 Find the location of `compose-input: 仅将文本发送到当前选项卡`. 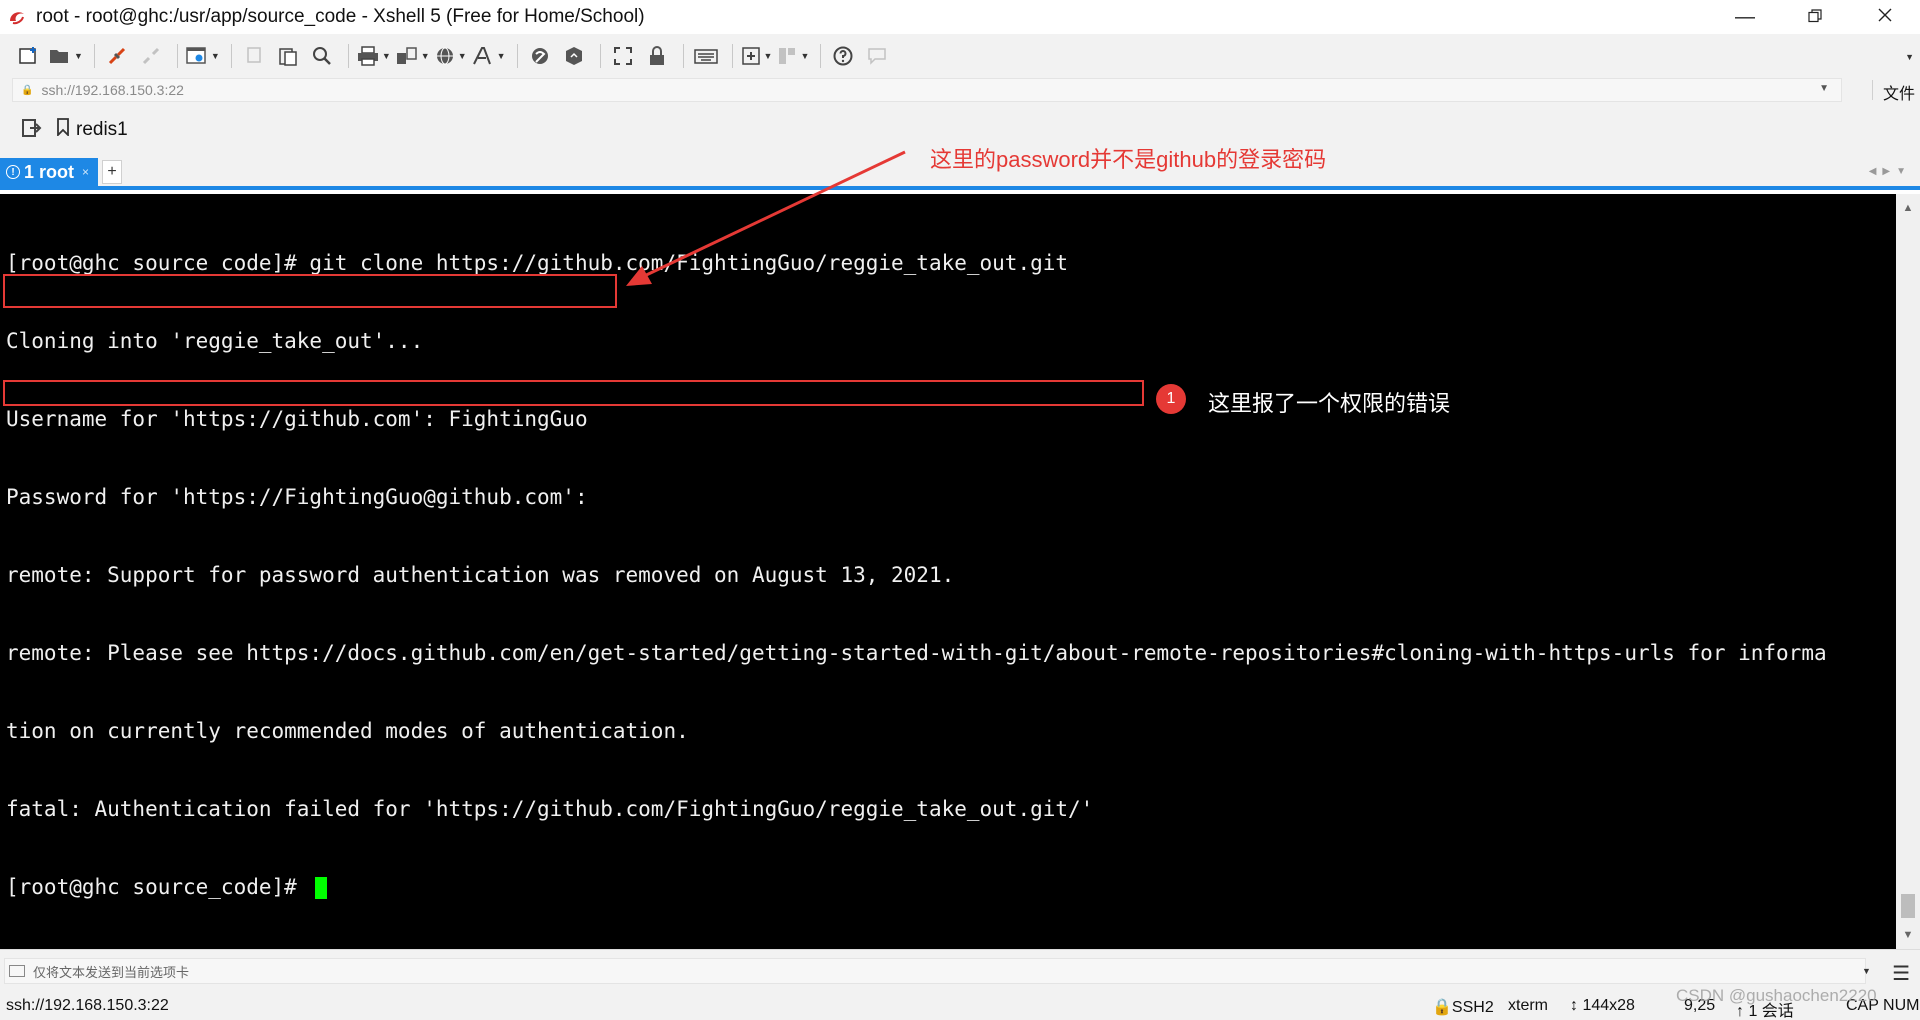

compose-input: 仅将文本发送到当前选项卡 is located at coordinates (935, 971).